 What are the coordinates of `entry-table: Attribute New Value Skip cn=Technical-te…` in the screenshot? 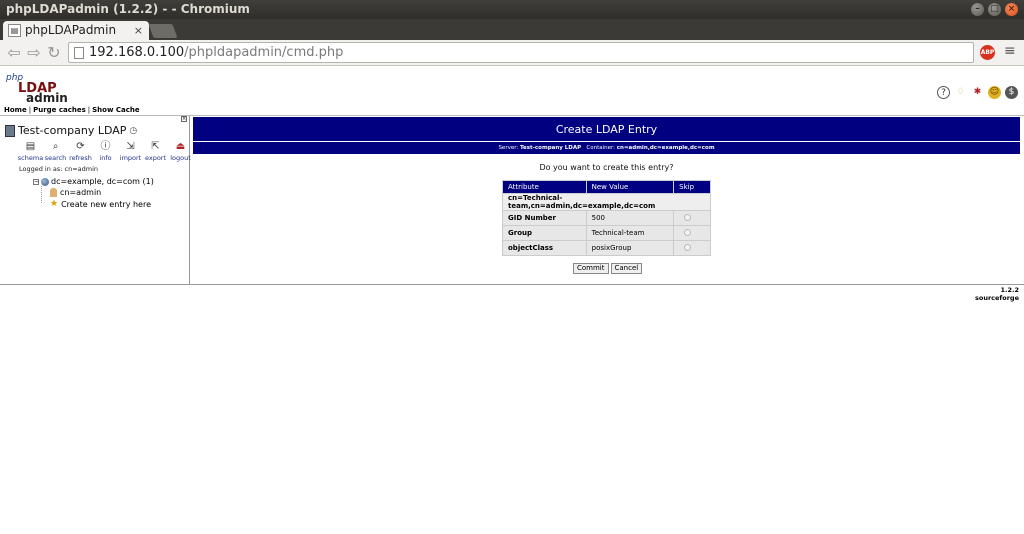 It's located at (606, 218).